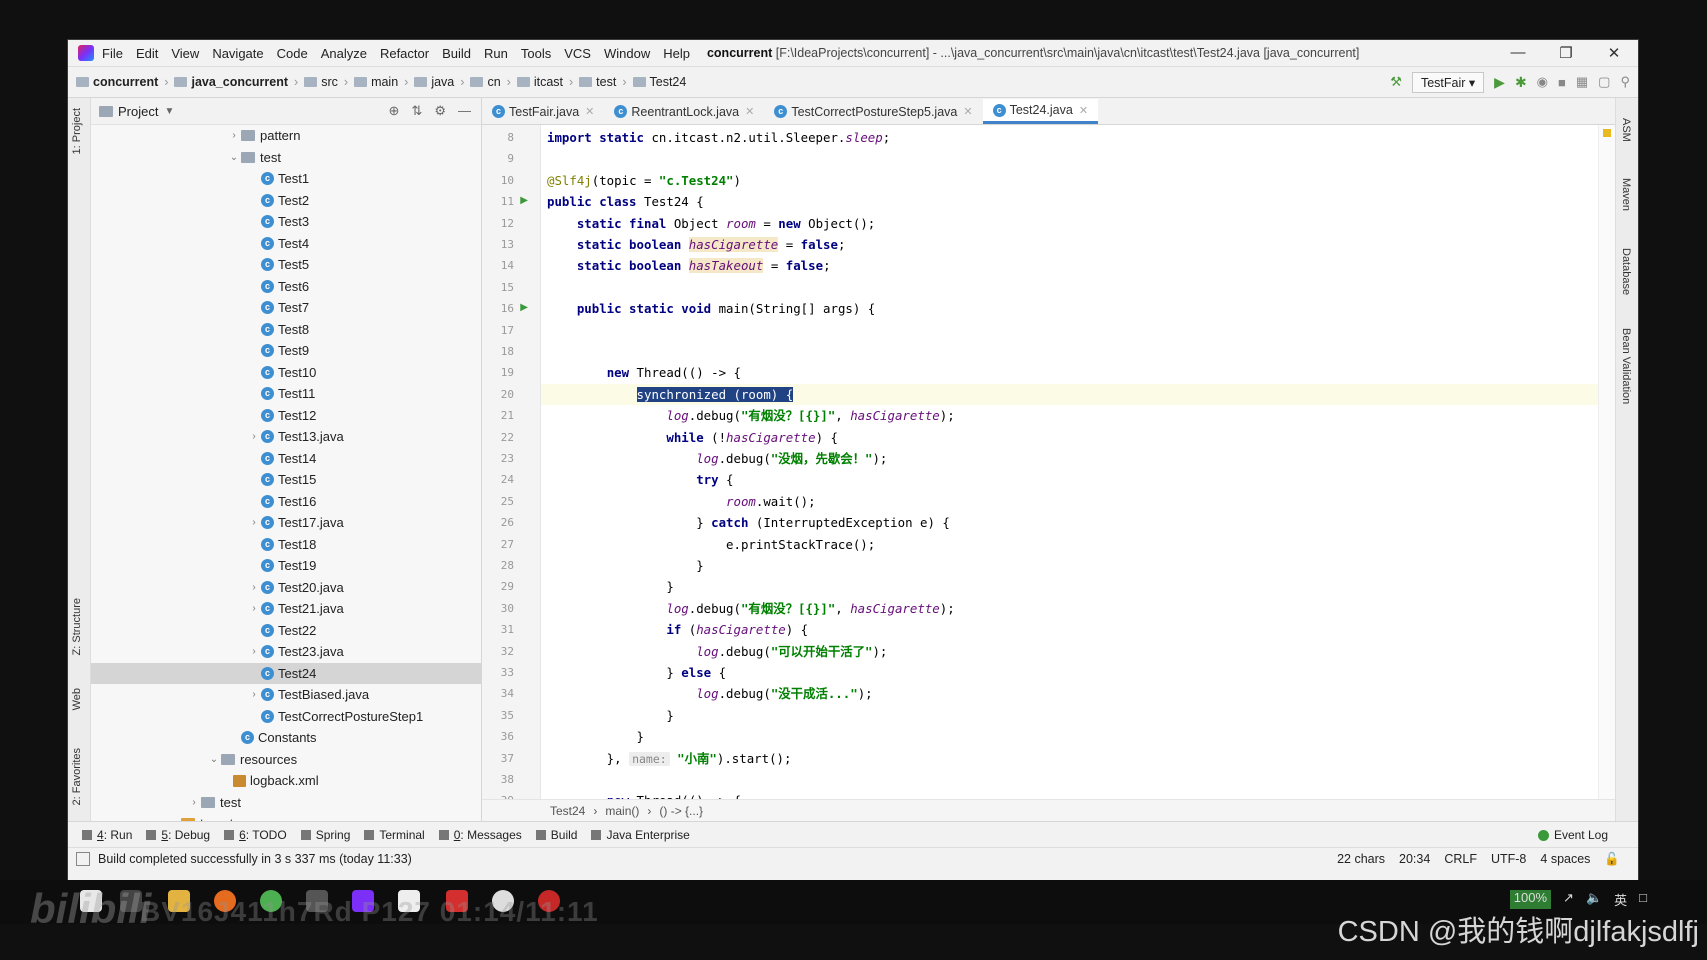  What do you see at coordinates (1078, 629) in the screenshot?
I see `code-line: if (hasCigarette) {` at bounding box center [1078, 629].